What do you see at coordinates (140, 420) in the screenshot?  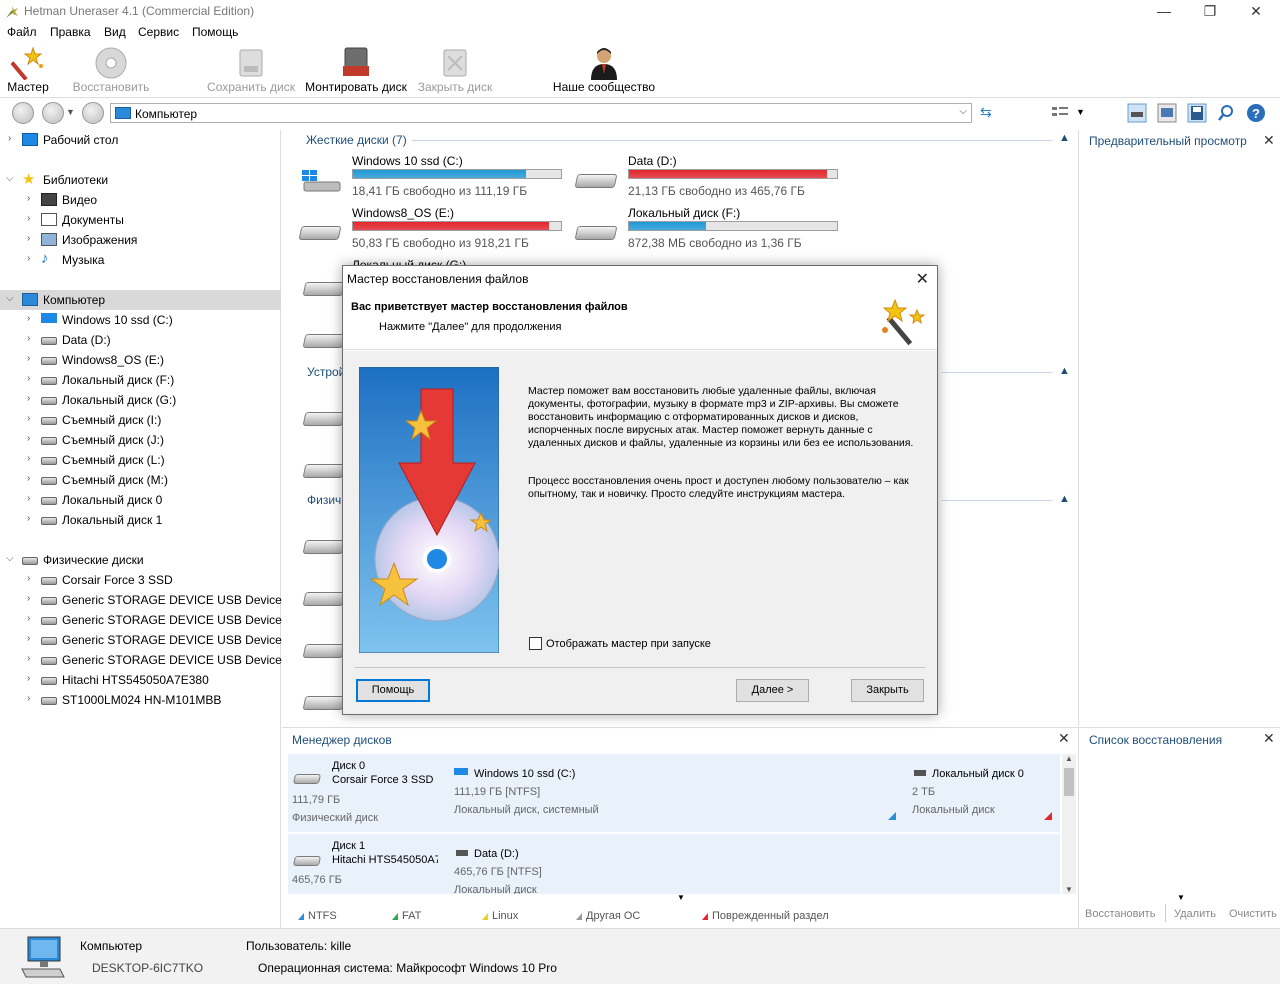 I see `tree-drive: › Съемный диск (I:)` at bounding box center [140, 420].